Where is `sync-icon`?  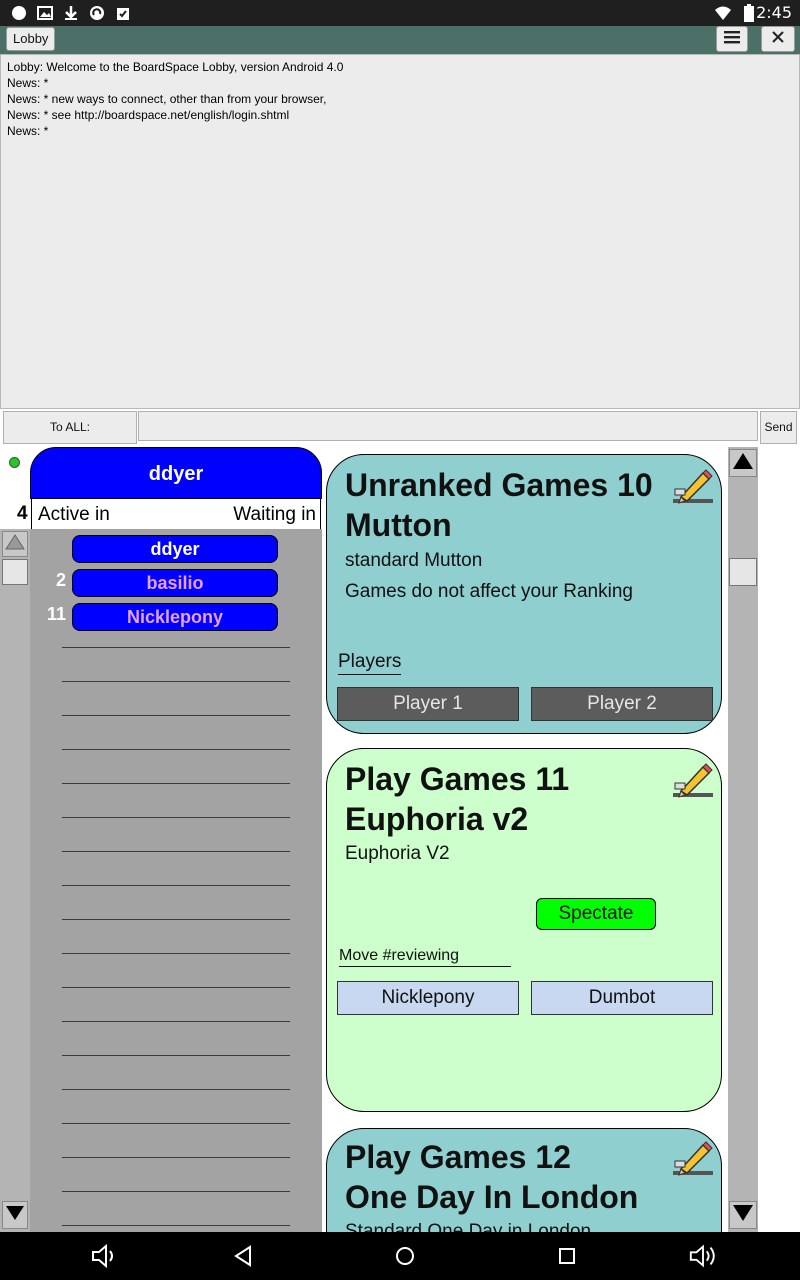
sync-icon is located at coordinates (97, 13).